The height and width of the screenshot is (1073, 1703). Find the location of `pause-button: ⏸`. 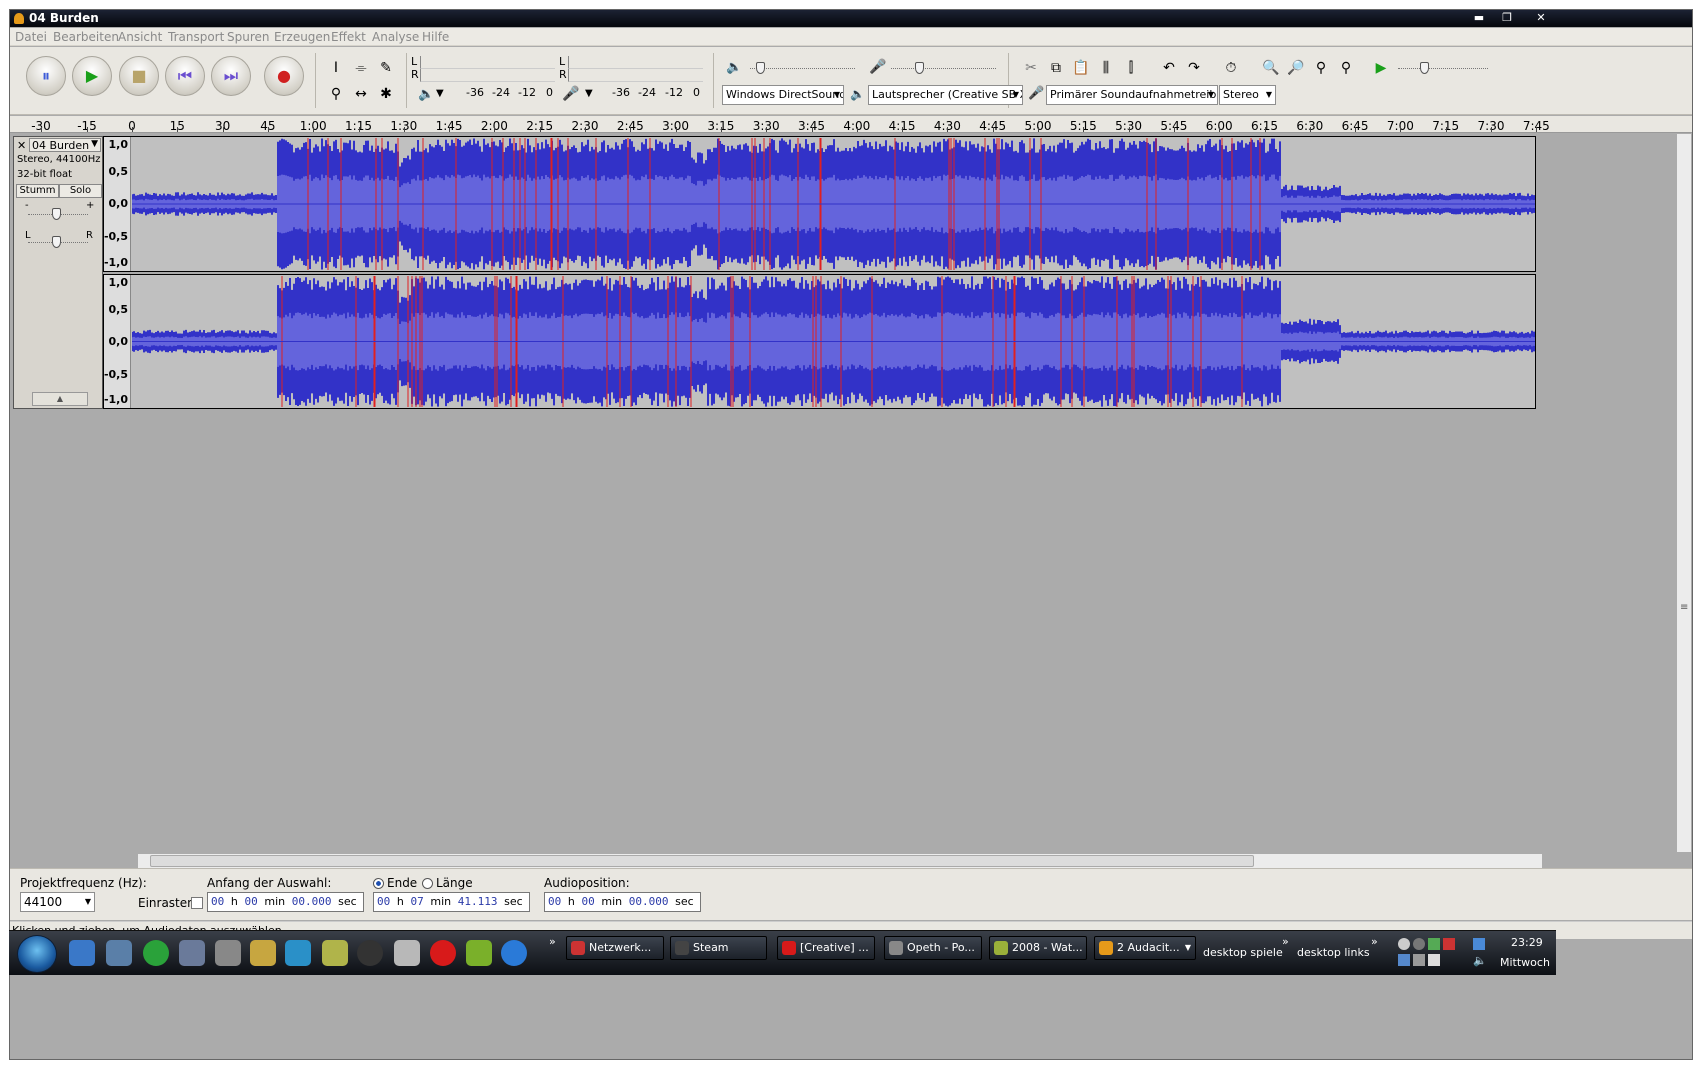

pause-button: ⏸ is located at coordinates (46, 76).